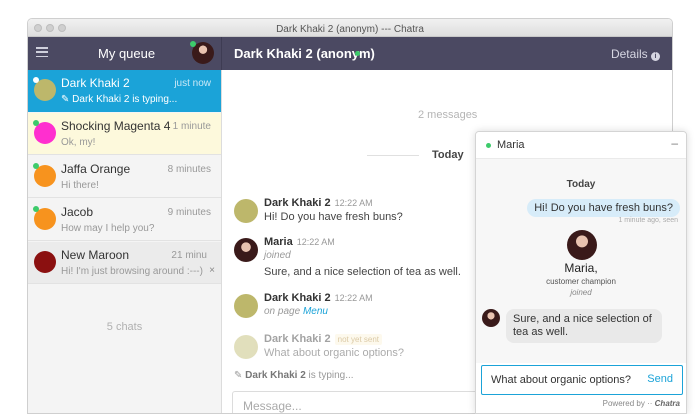  What do you see at coordinates (78, 142) in the screenshot?
I see `chat-preview: Ok, my!` at bounding box center [78, 142].